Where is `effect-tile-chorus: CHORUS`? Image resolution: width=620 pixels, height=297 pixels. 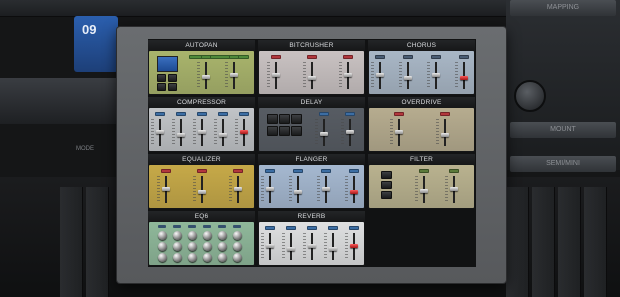 effect-tile-chorus: CHORUS is located at coordinates (421, 67).